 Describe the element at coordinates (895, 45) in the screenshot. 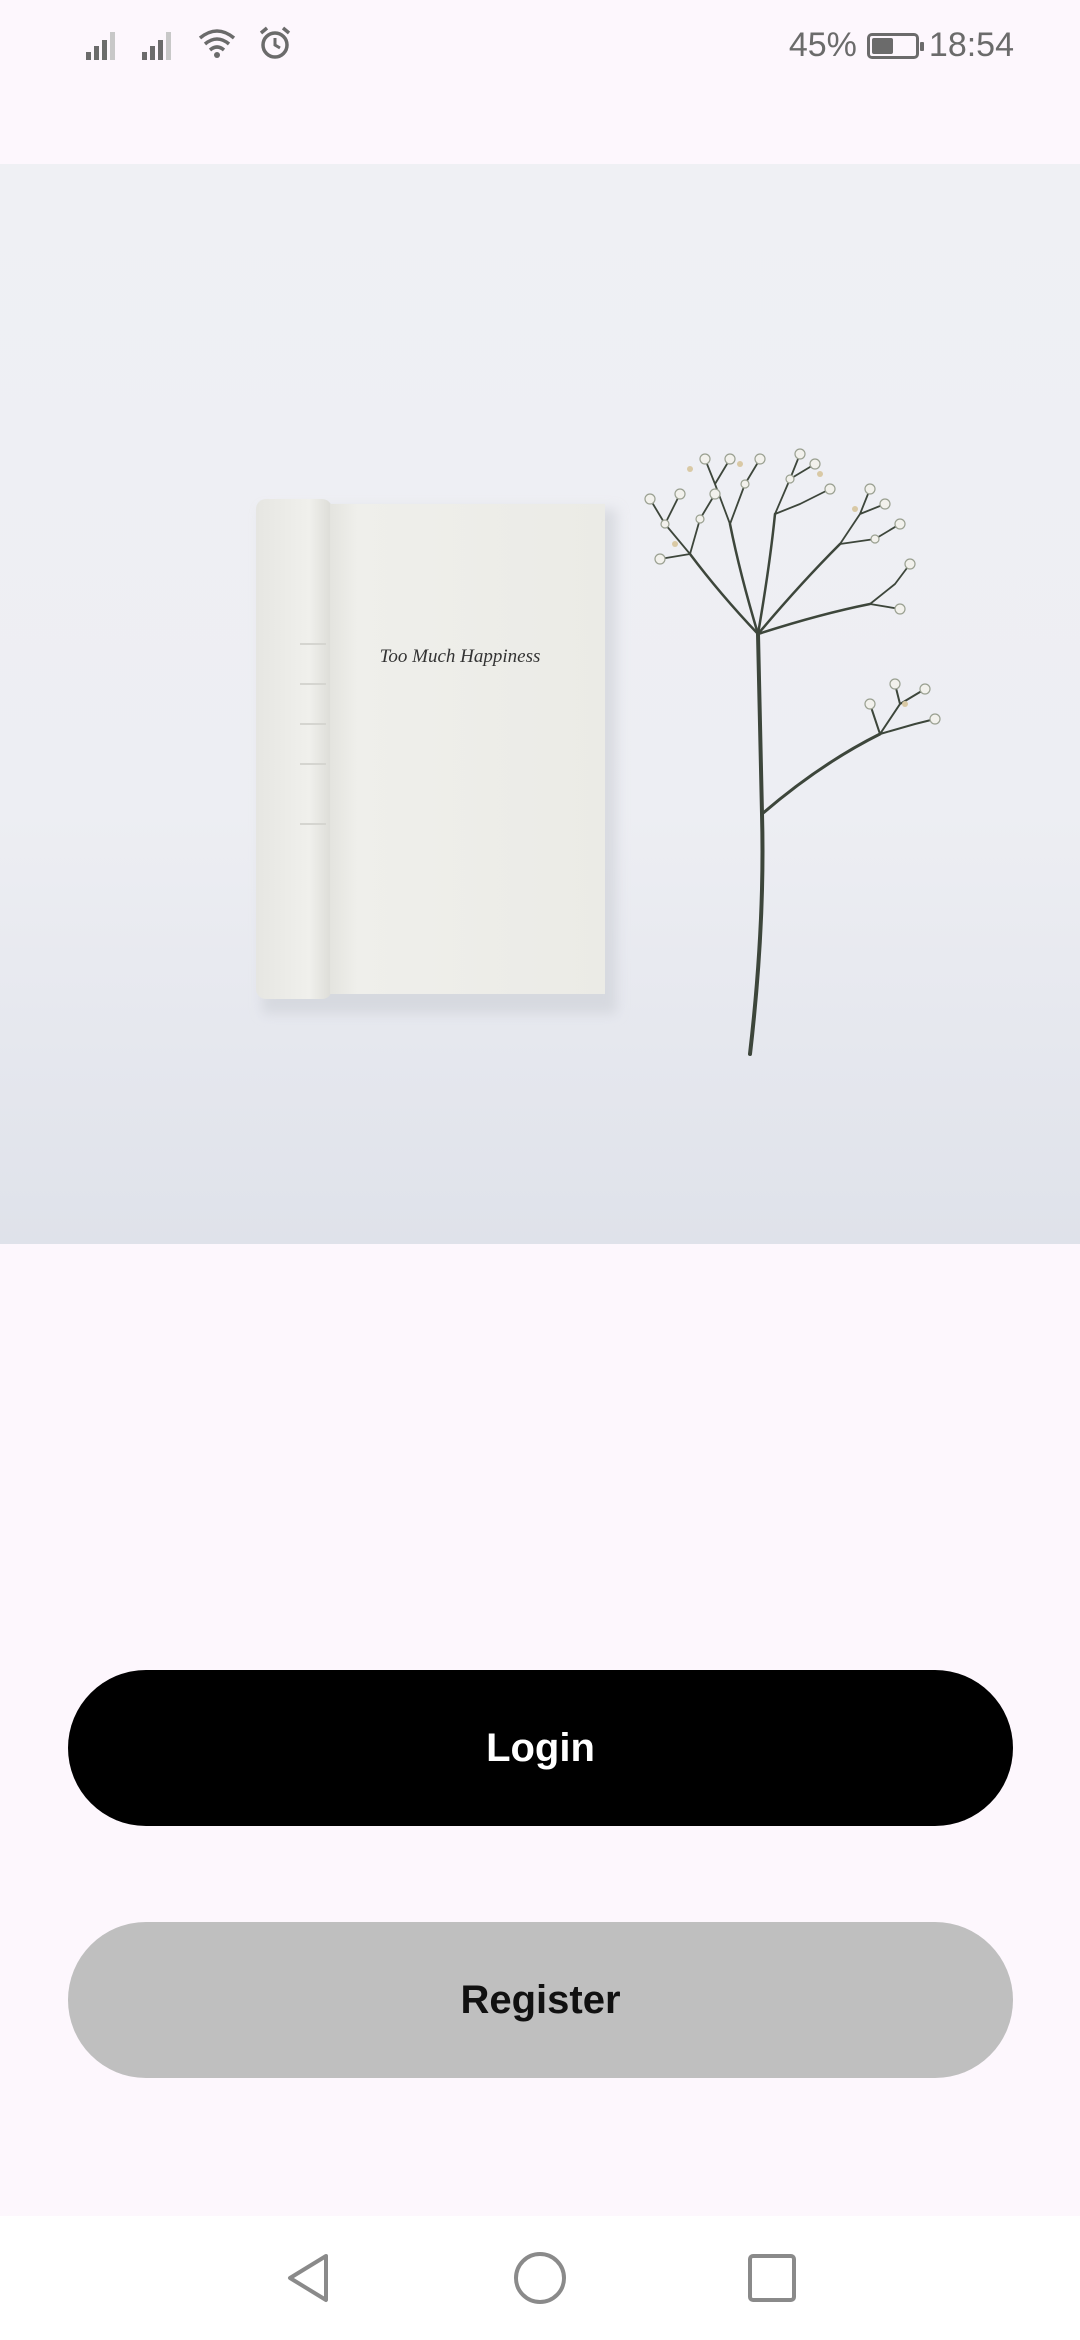

I see `battery-icon` at that location.